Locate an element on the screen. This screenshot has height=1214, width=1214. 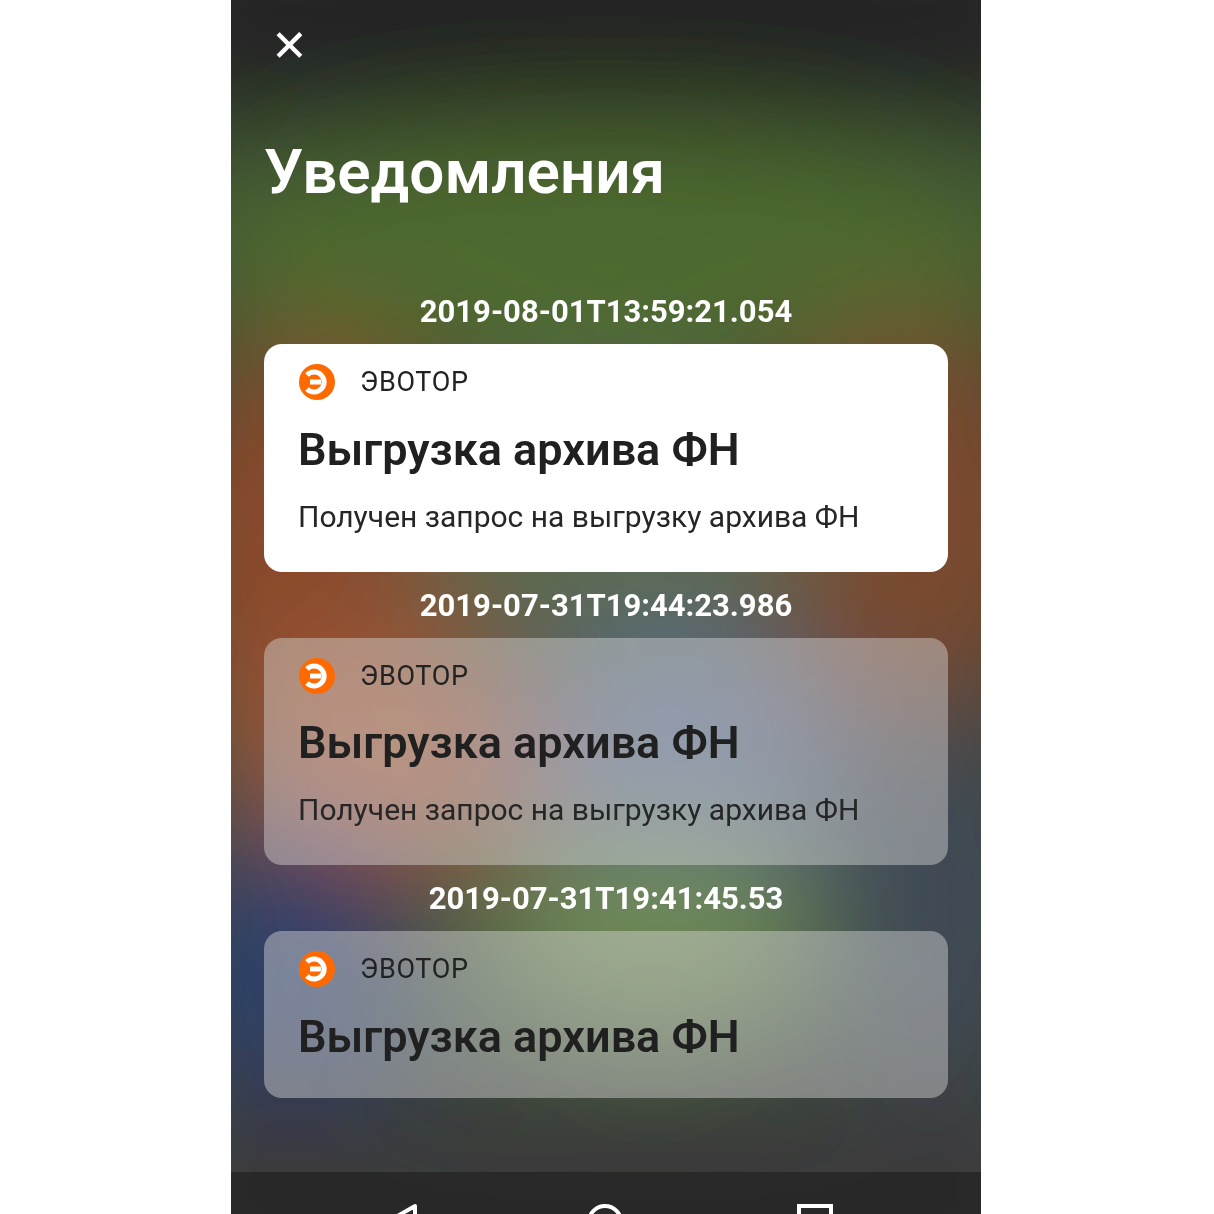
timestamp: 2019-08-01T13:59:21.054 is located at coordinates (606, 312).